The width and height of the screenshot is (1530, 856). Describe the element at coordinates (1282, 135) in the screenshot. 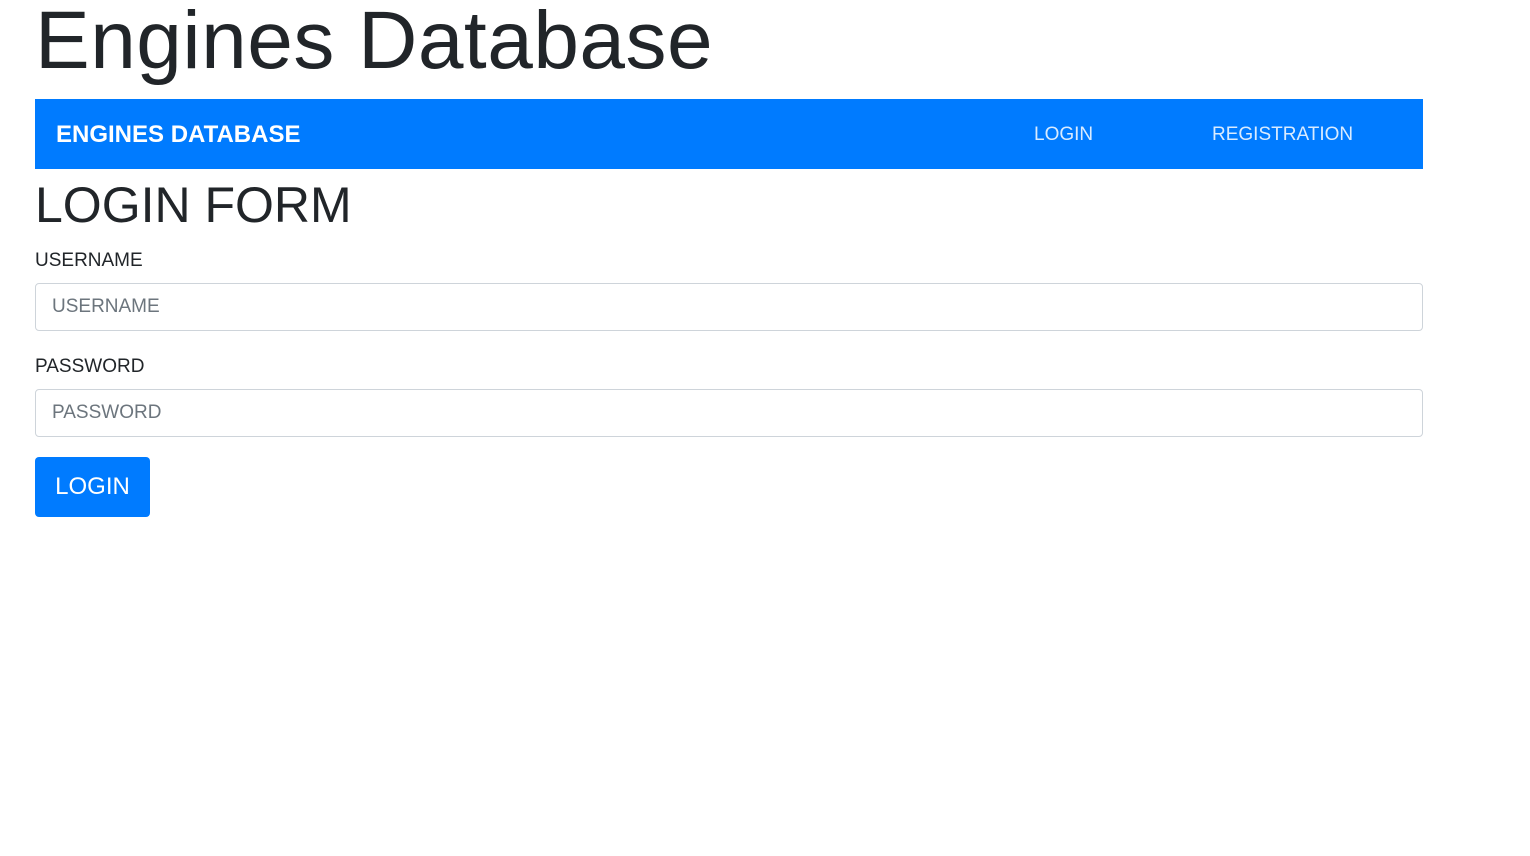

I see `nav-link-registration: REGISTRATION` at that location.